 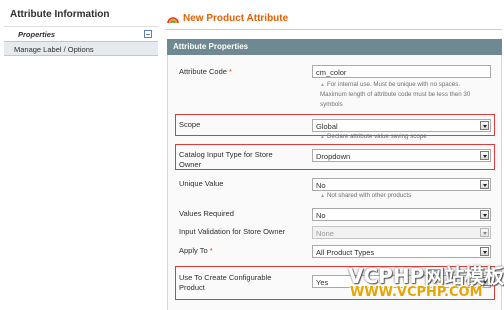 I want to click on unique-value-note: ▲ Not shared with other products, so click(x=409, y=196).